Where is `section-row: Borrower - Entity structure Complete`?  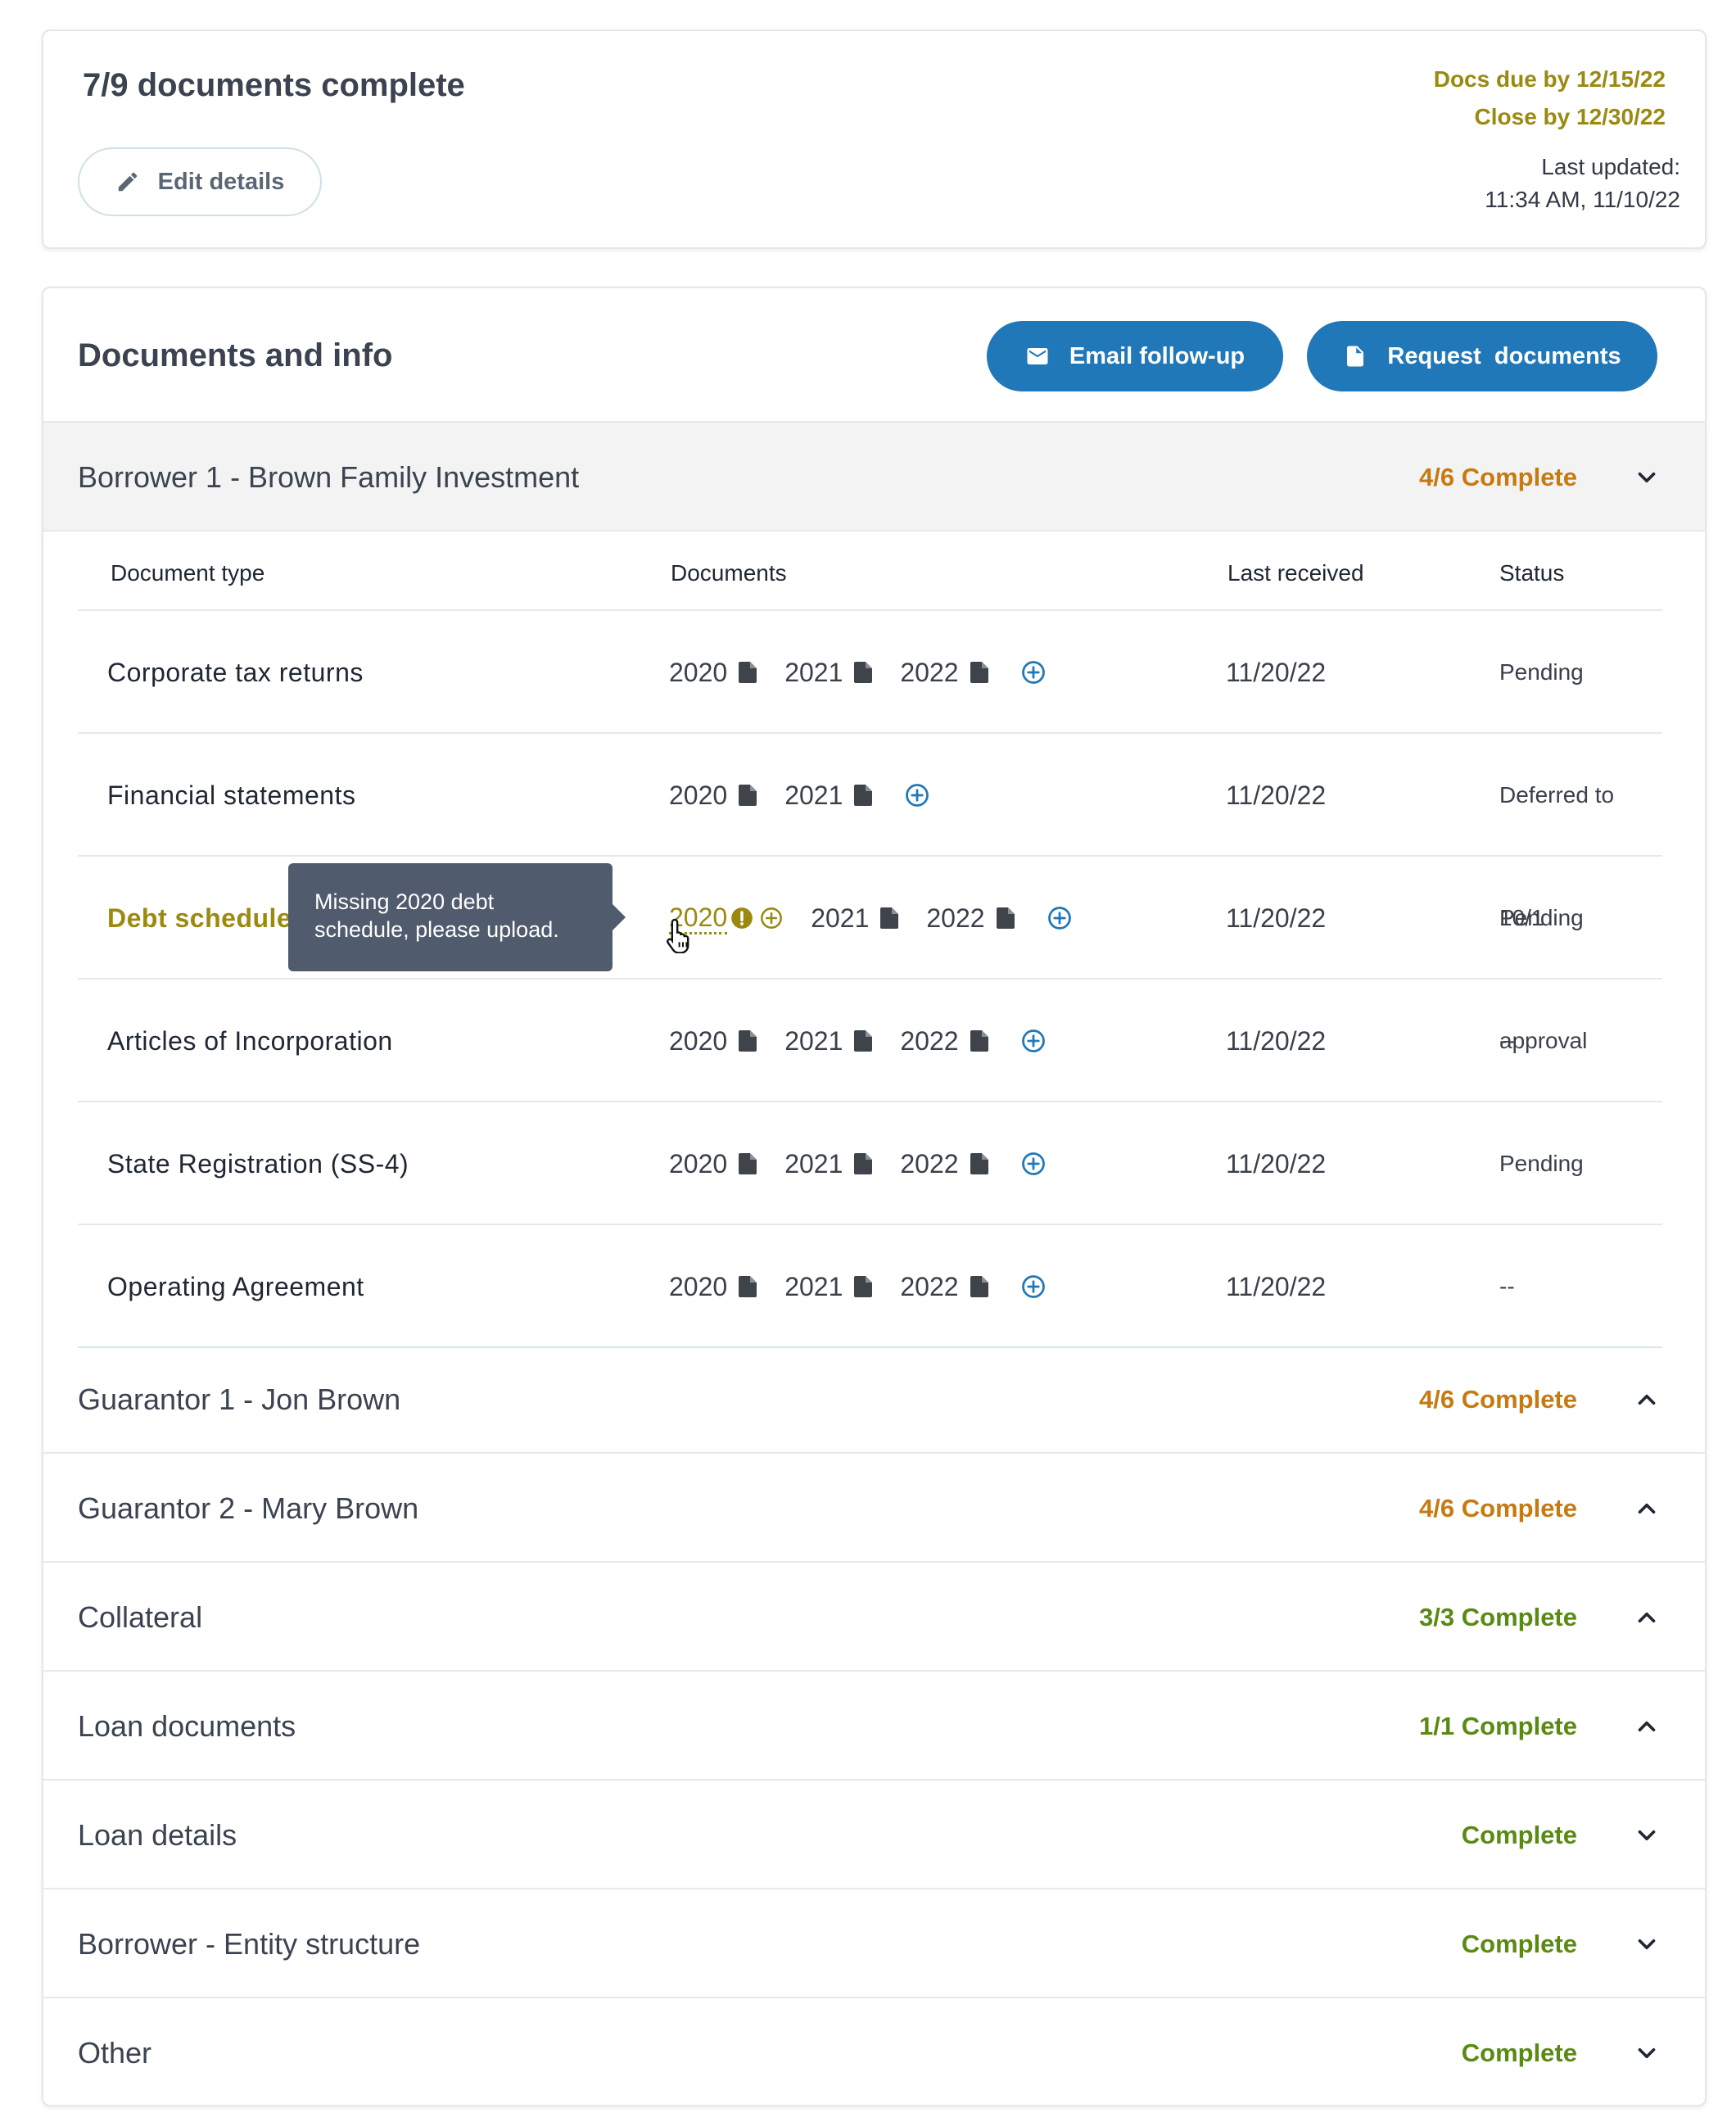 section-row: Borrower - Entity structure Complete is located at coordinates (874, 1944).